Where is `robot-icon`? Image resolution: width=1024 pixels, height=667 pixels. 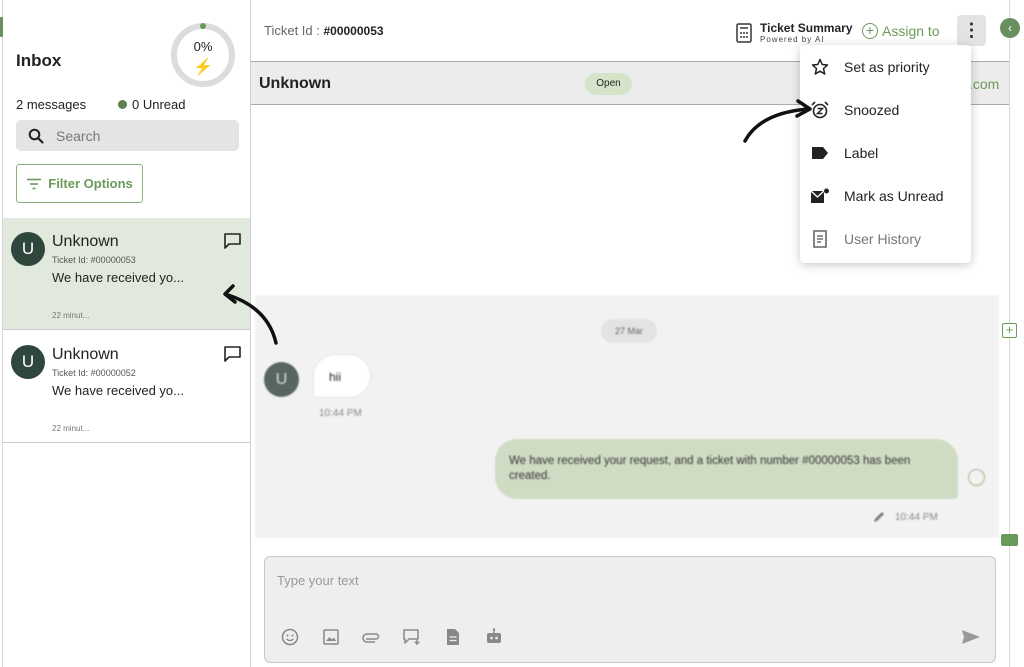
robot-icon is located at coordinates (494, 635).